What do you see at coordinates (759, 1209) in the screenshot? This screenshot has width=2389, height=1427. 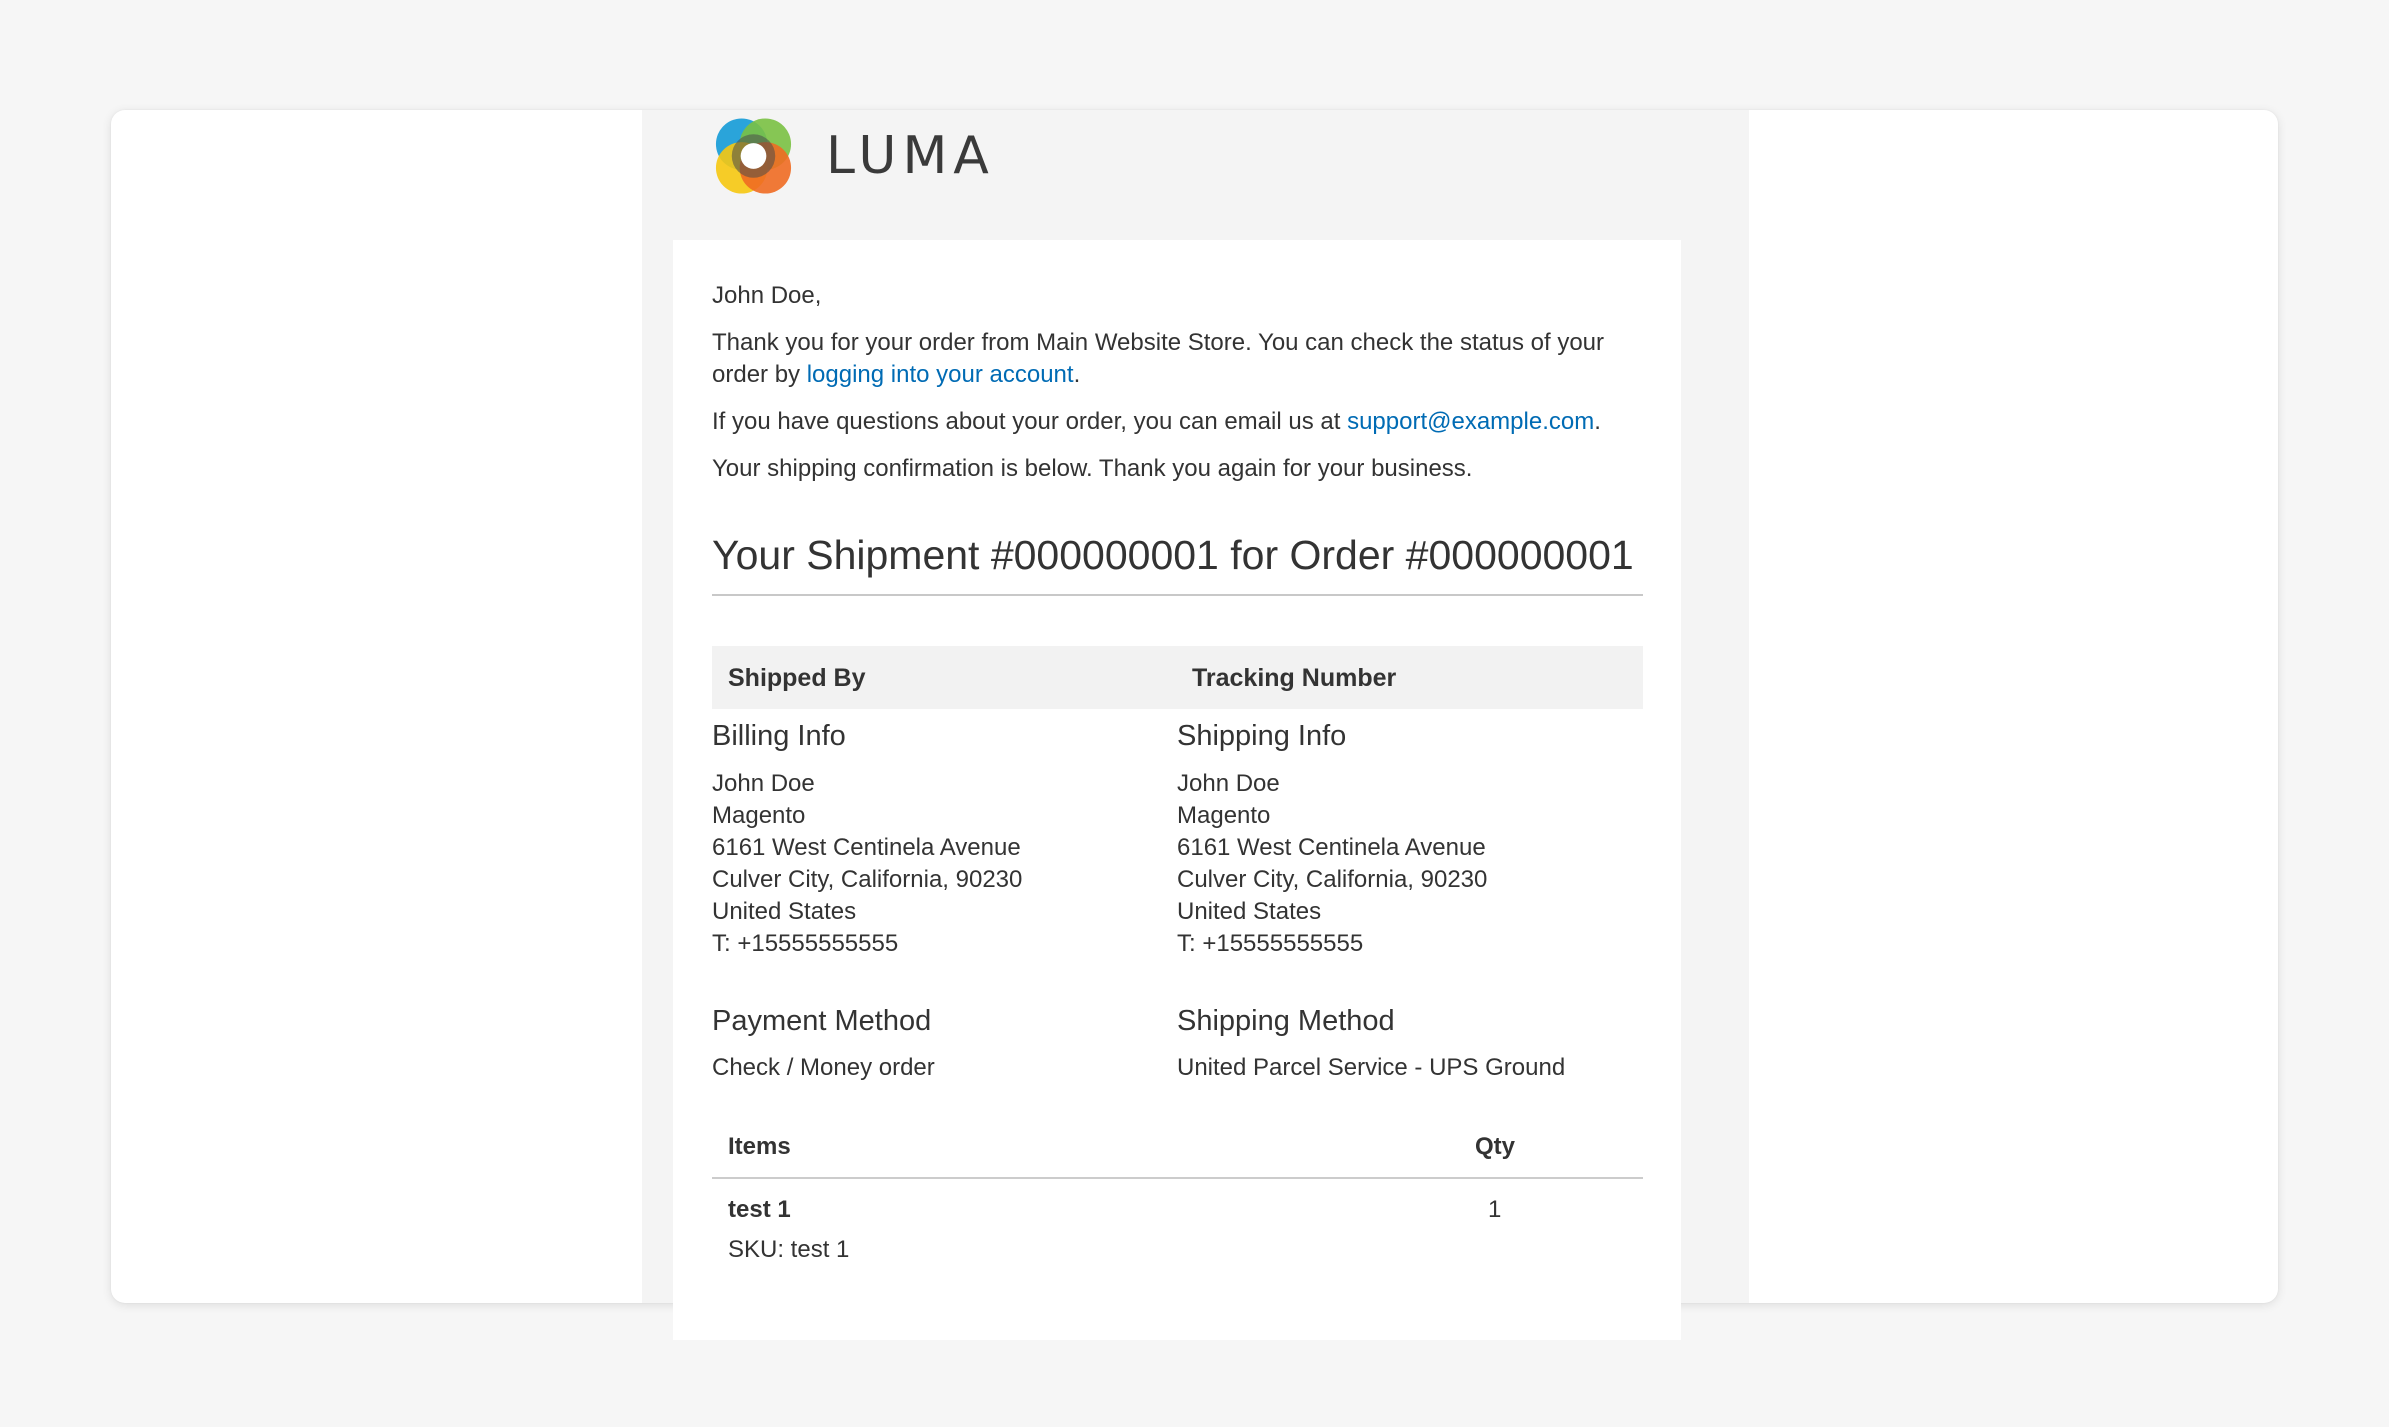 I see `item-name: test 1` at bounding box center [759, 1209].